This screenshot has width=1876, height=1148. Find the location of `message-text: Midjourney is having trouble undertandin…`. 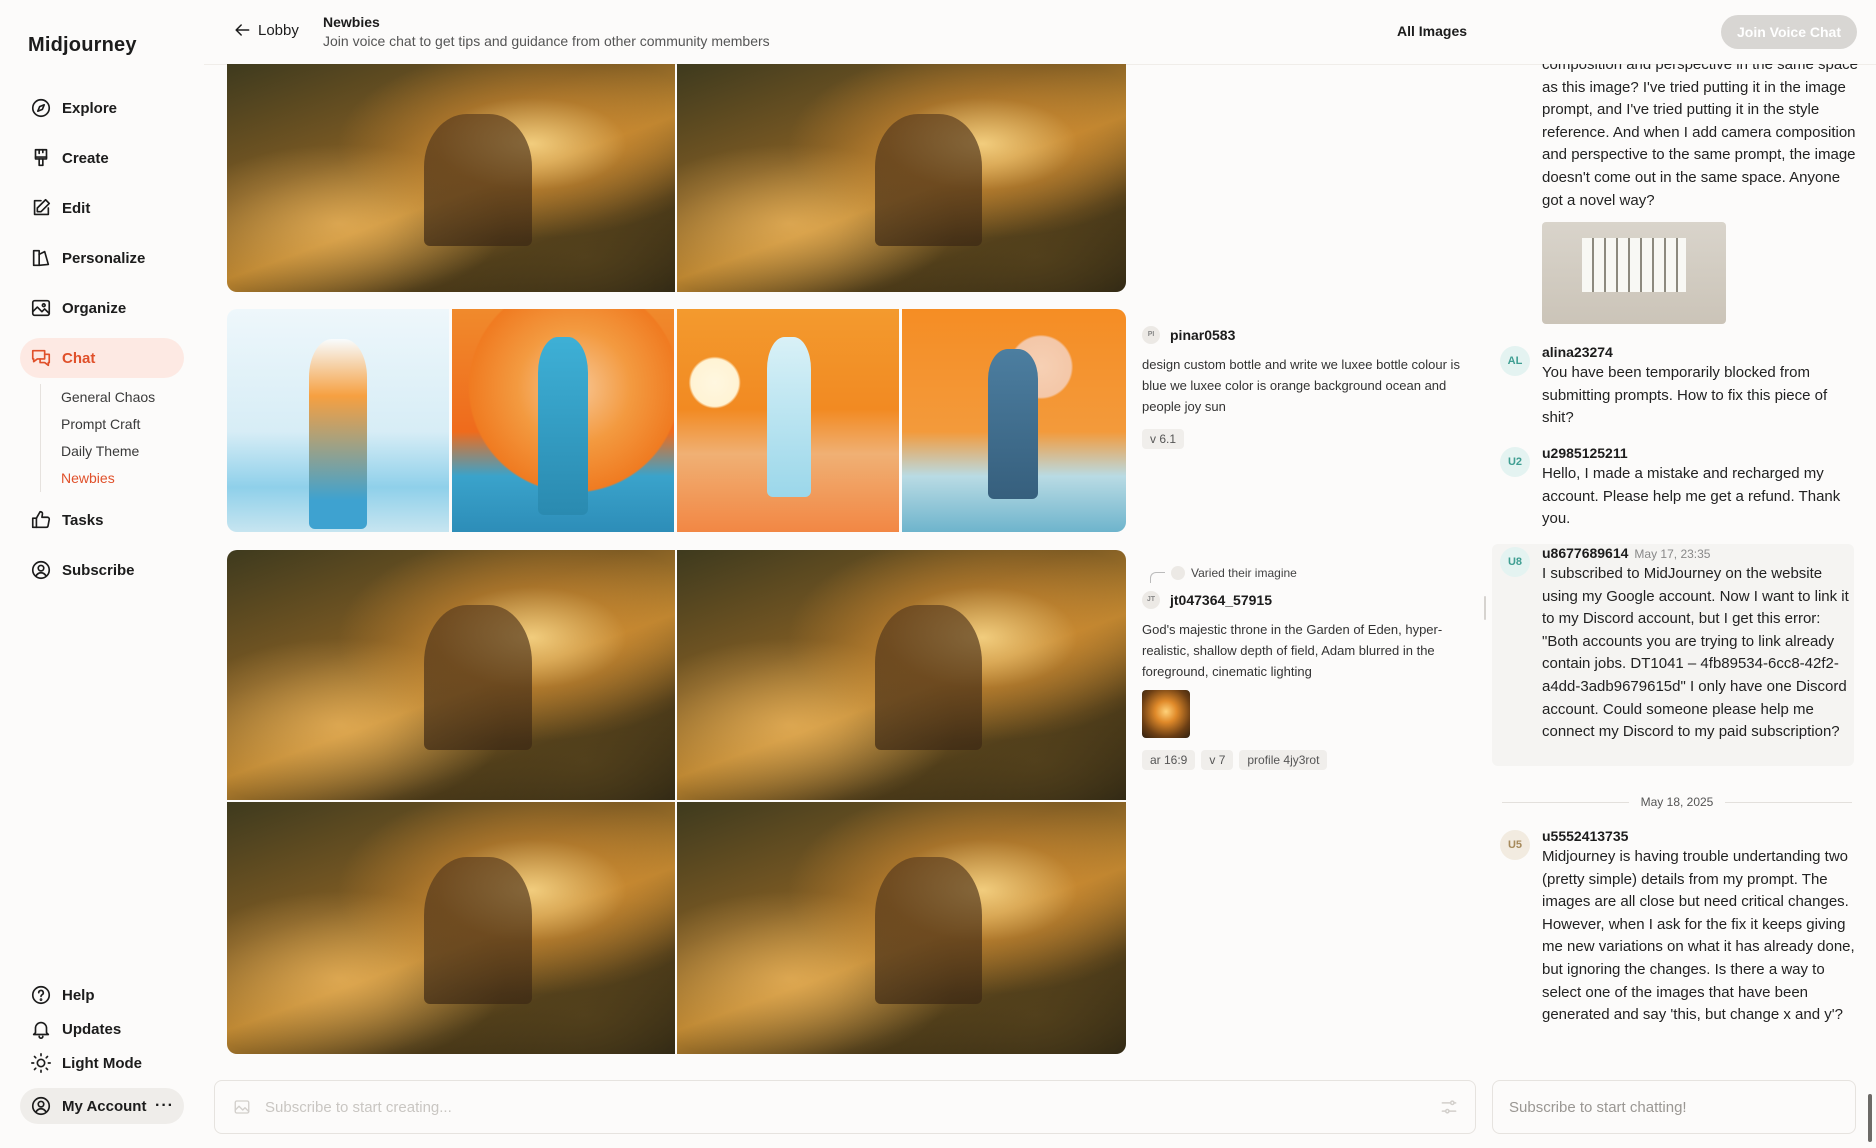

message-text: Midjourney is having trouble undertandin… is located at coordinates (1698, 936).